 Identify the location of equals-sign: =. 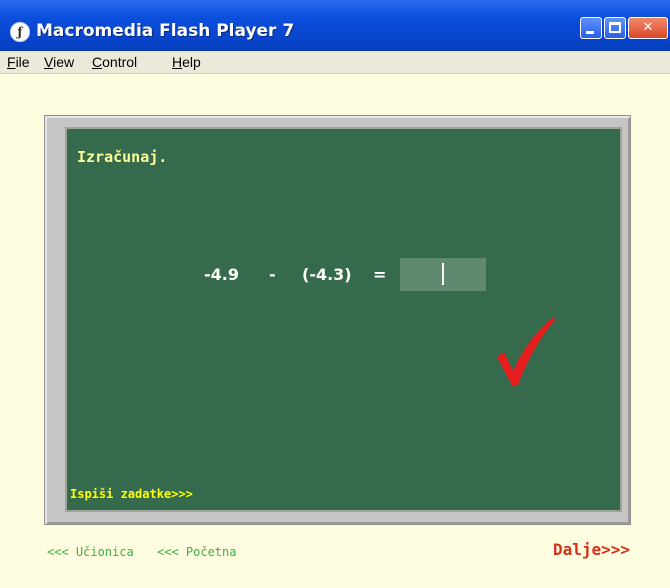
(380, 274).